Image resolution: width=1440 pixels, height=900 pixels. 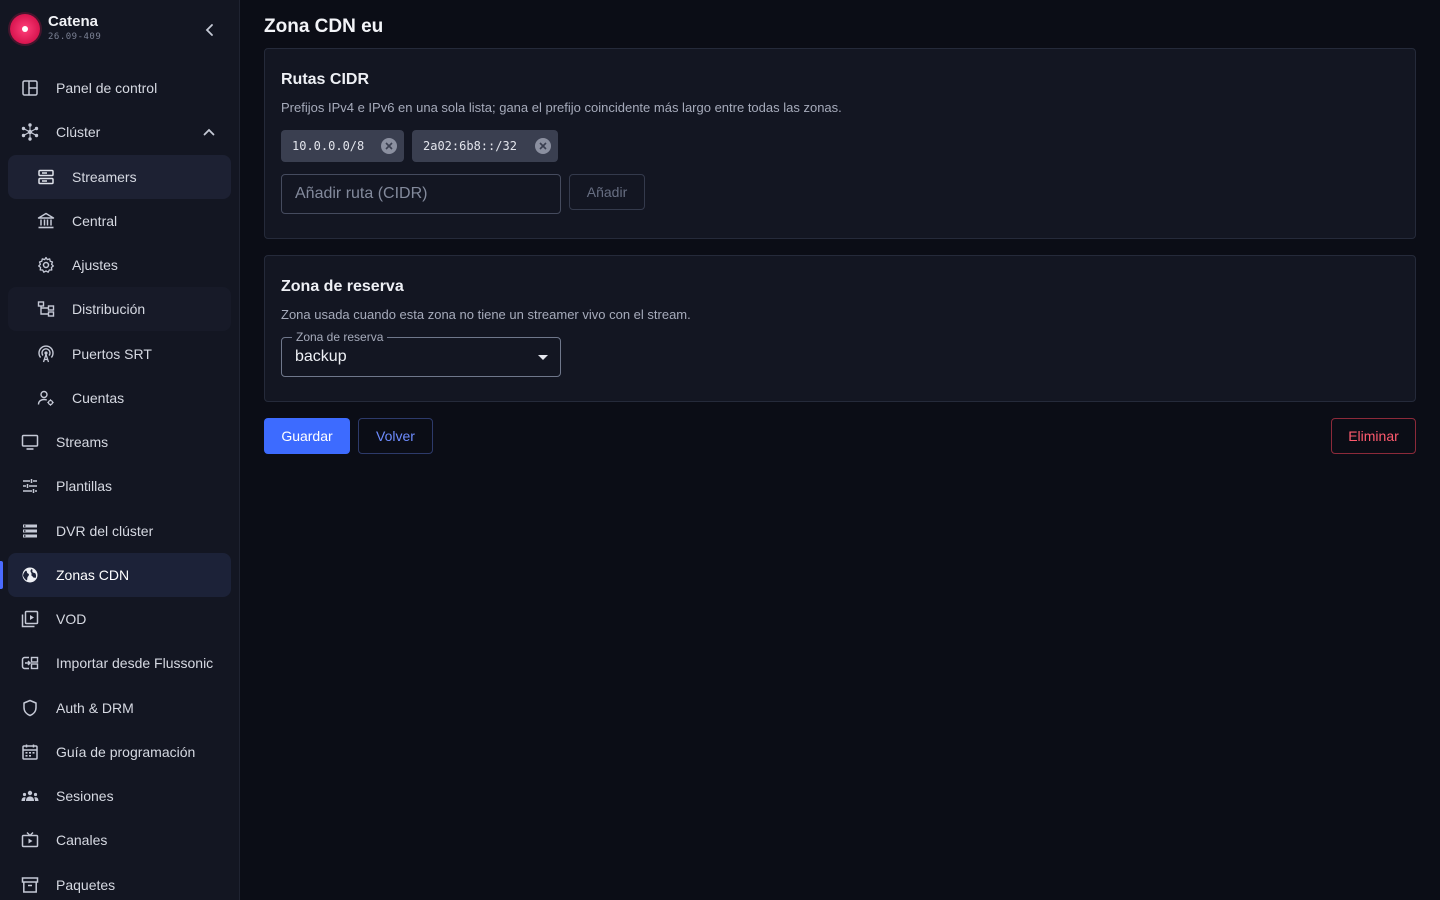 What do you see at coordinates (119, 796) in the screenshot?
I see `sidebar-item-sesiones: Sesiones` at bounding box center [119, 796].